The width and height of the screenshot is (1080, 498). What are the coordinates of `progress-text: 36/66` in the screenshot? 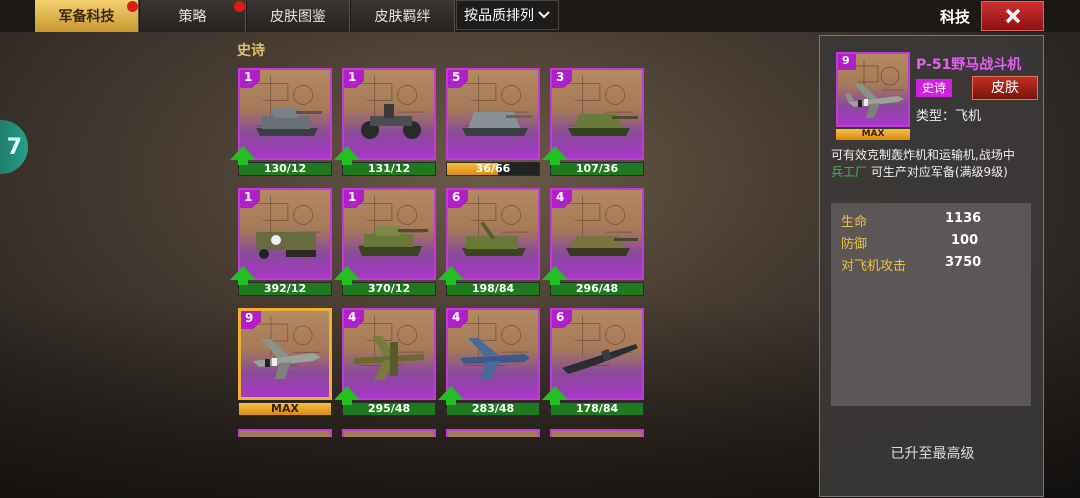 It's located at (493, 168).